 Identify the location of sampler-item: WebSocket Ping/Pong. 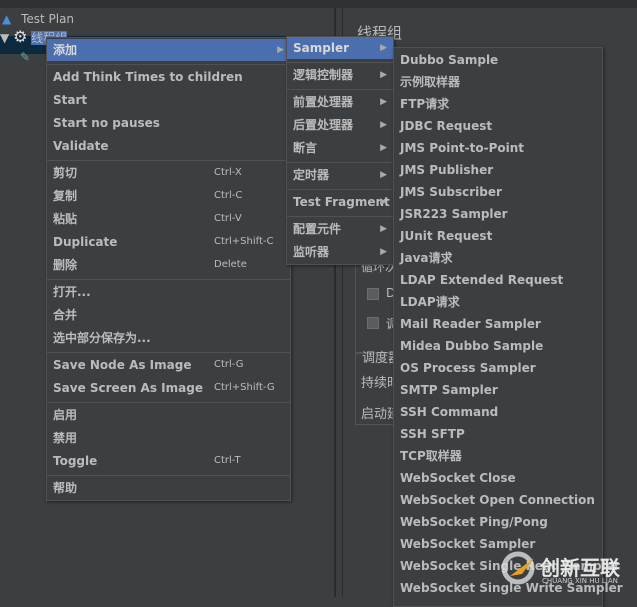
(498, 522).